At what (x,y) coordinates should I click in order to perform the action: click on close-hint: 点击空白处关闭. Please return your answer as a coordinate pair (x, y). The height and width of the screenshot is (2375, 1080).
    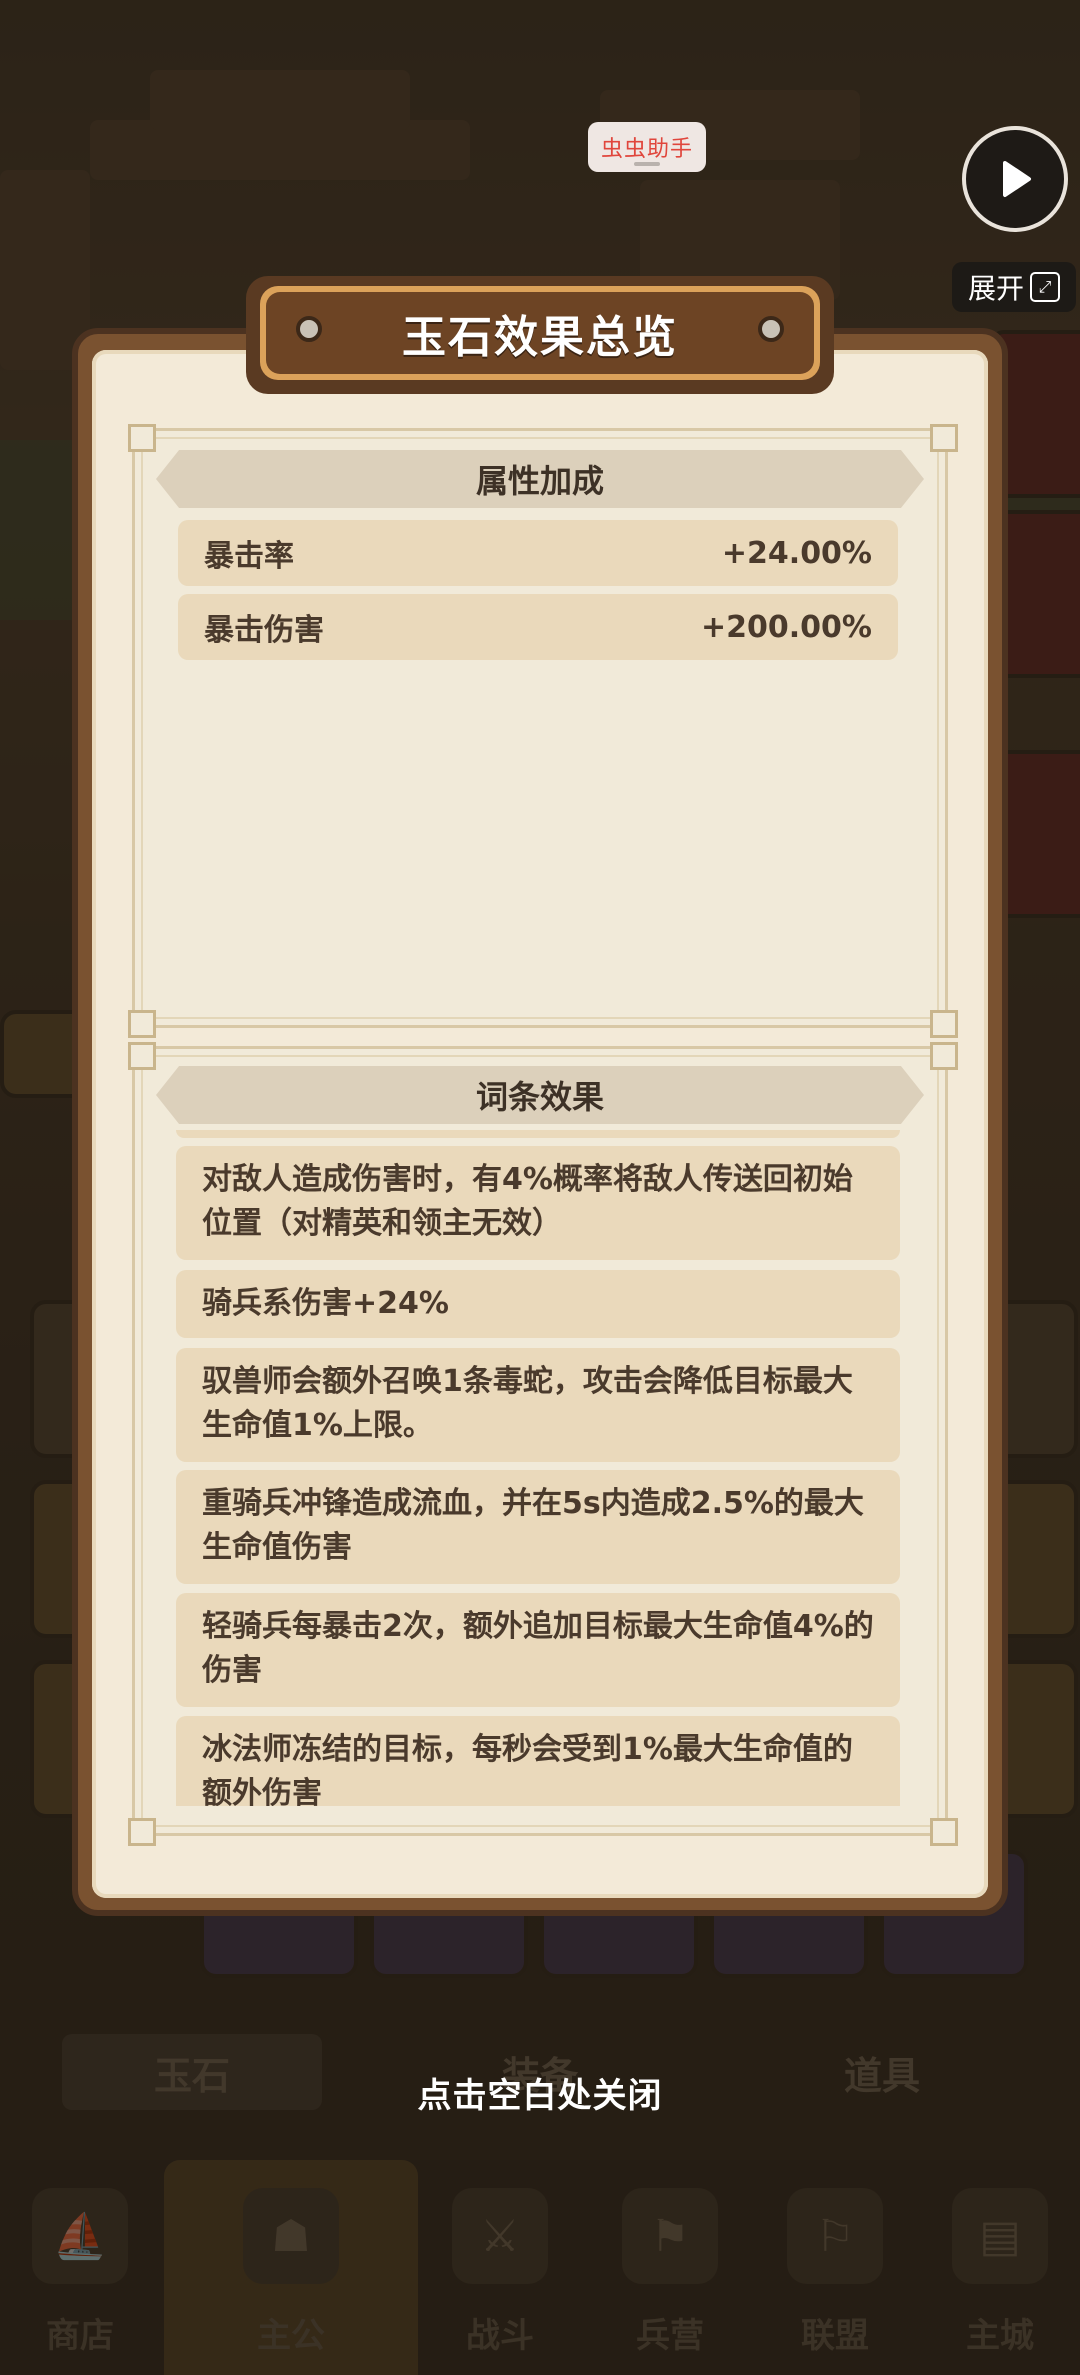
    Looking at the image, I should click on (540, 2096).